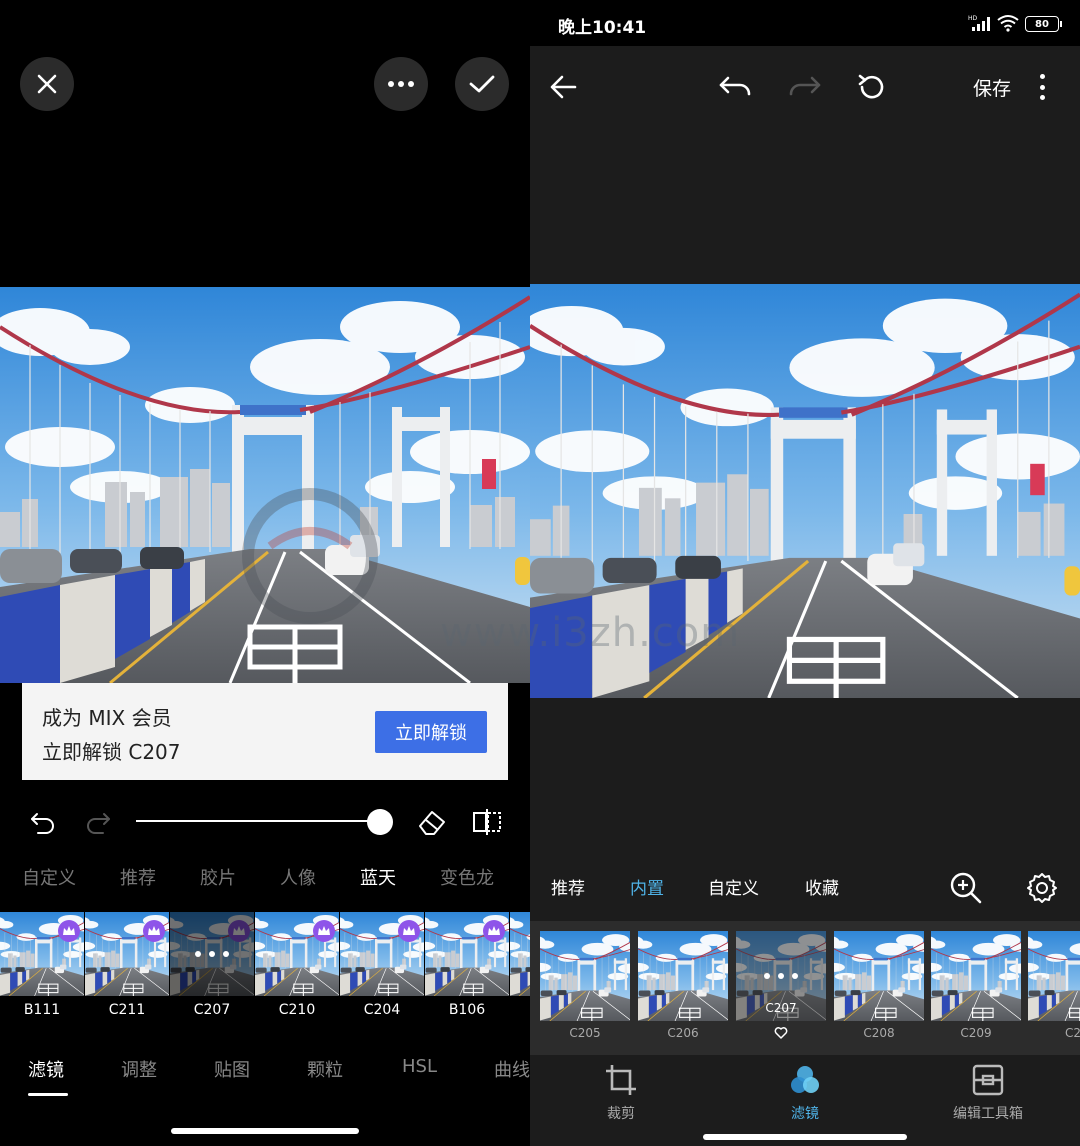 The width and height of the screenshot is (1080, 1146). I want to click on filter-thumb-c210: C210, so click(297, 969).